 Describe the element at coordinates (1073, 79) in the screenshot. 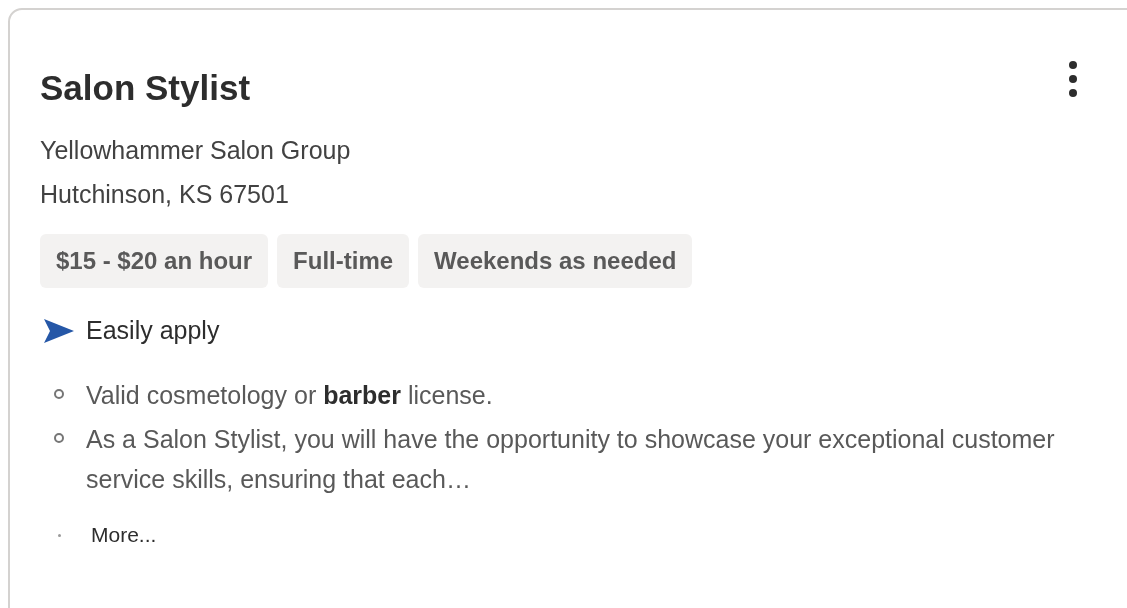

I see `more-options-icon` at that location.